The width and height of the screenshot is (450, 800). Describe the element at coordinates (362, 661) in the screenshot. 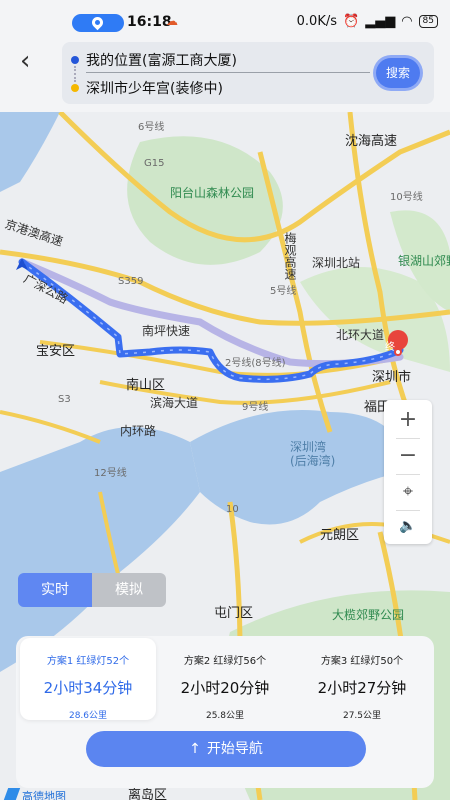

I see `plan-header: 方案3 红绿灯50个` at that location.